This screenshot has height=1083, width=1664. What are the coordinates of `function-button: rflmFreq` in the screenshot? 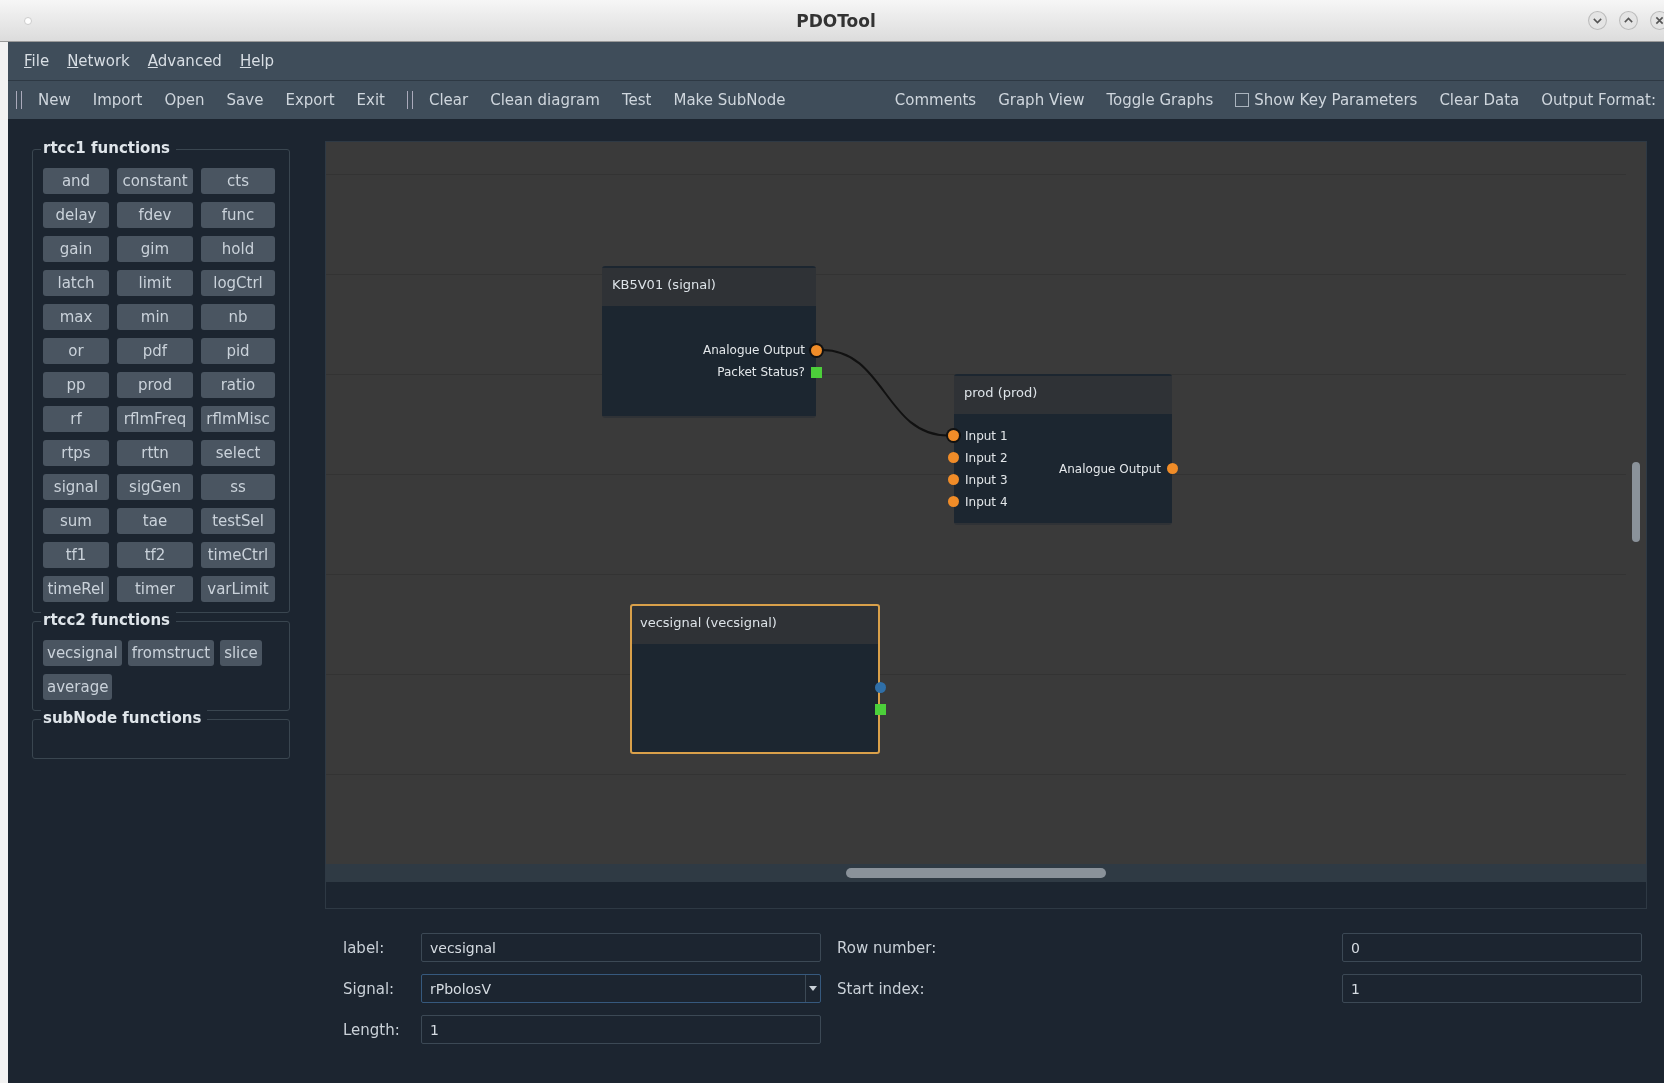 It's located at (155, 419).